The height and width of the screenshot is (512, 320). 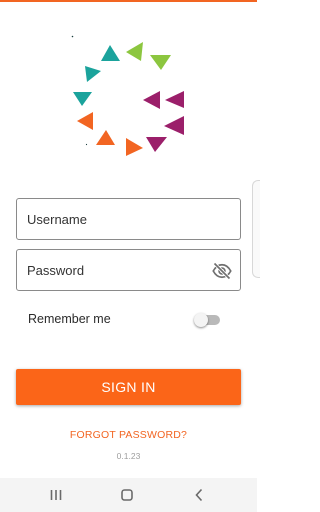 I want to click on home-icon, so click(x=127, y=495).